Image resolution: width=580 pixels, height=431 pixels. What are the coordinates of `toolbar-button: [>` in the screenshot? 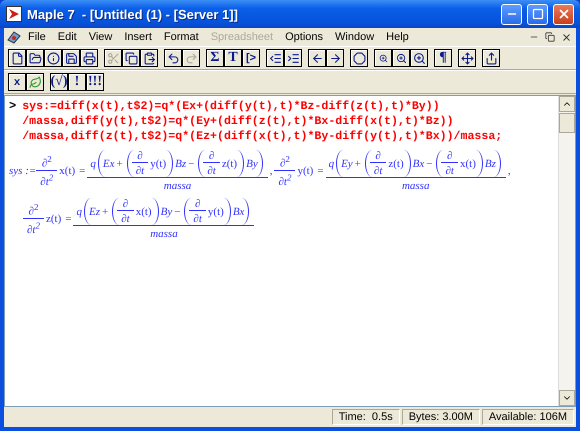 It's located at (251, 58).